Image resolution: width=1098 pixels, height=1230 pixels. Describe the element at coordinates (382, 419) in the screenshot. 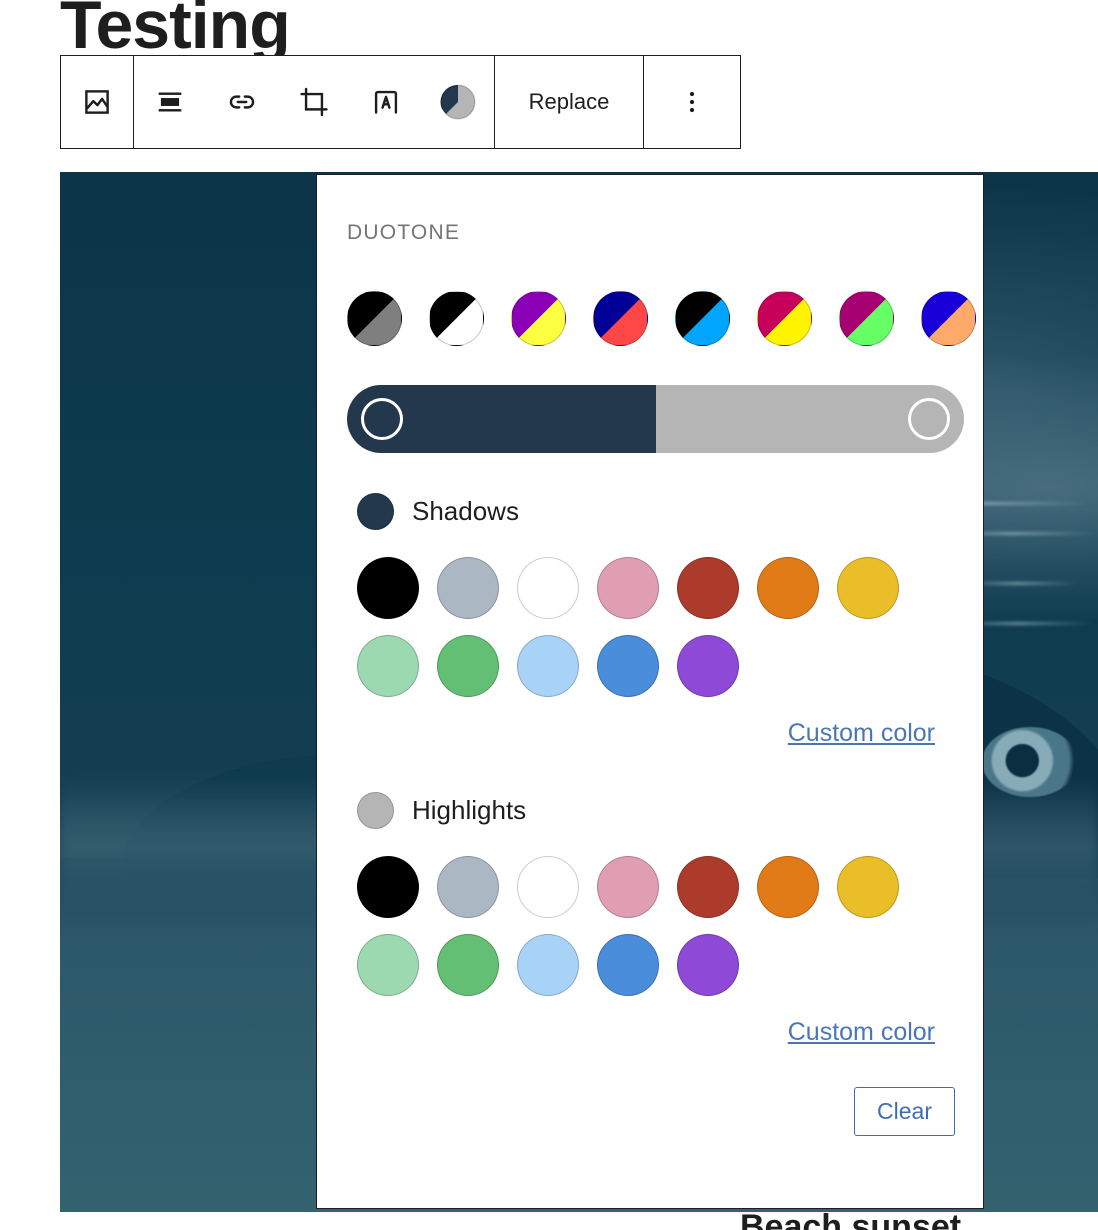

I see `slider-shadow-handle` at that location.